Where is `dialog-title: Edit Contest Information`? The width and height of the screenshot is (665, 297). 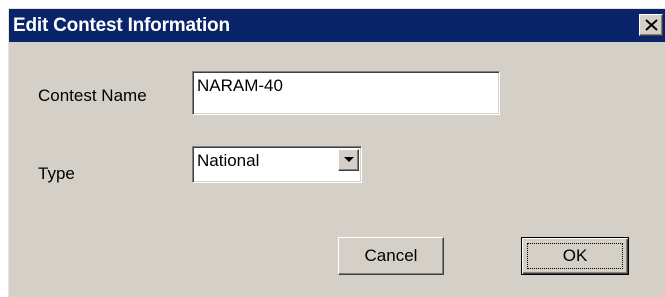
dialog-title: Edit Contest Information is located at coordinates (121, 25).